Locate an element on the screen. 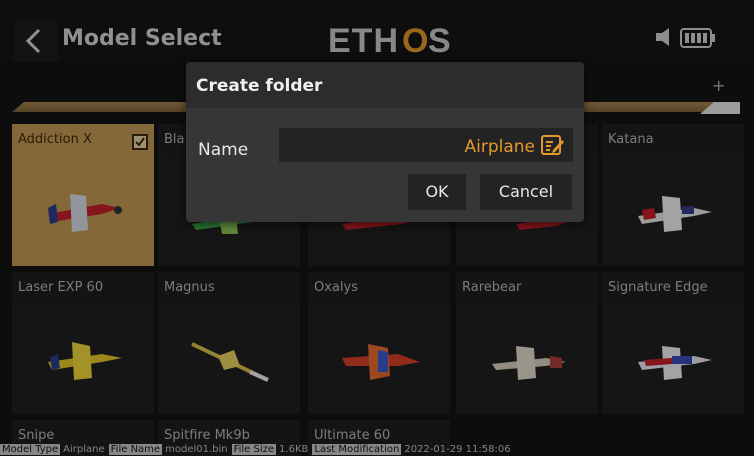  dialog-header: Create folder is located at coordinates (385, 85).